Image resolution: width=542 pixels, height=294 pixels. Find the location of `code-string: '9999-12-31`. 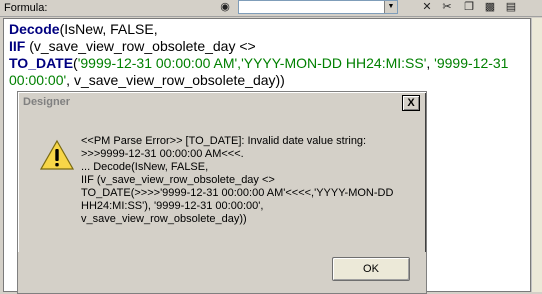

code-string: '9999-12-31 is located at coordinates (471, 63).